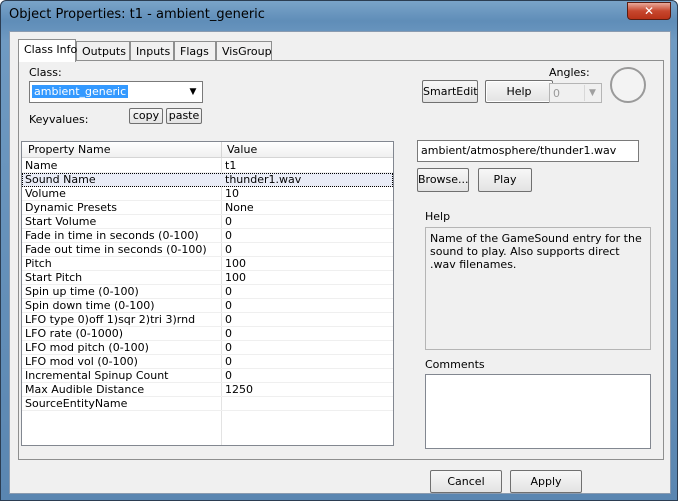  Describe the element at coordinates (97, 375) in the screenshot. I see `property-name-cell: Incremental Spinup Count` at that location.